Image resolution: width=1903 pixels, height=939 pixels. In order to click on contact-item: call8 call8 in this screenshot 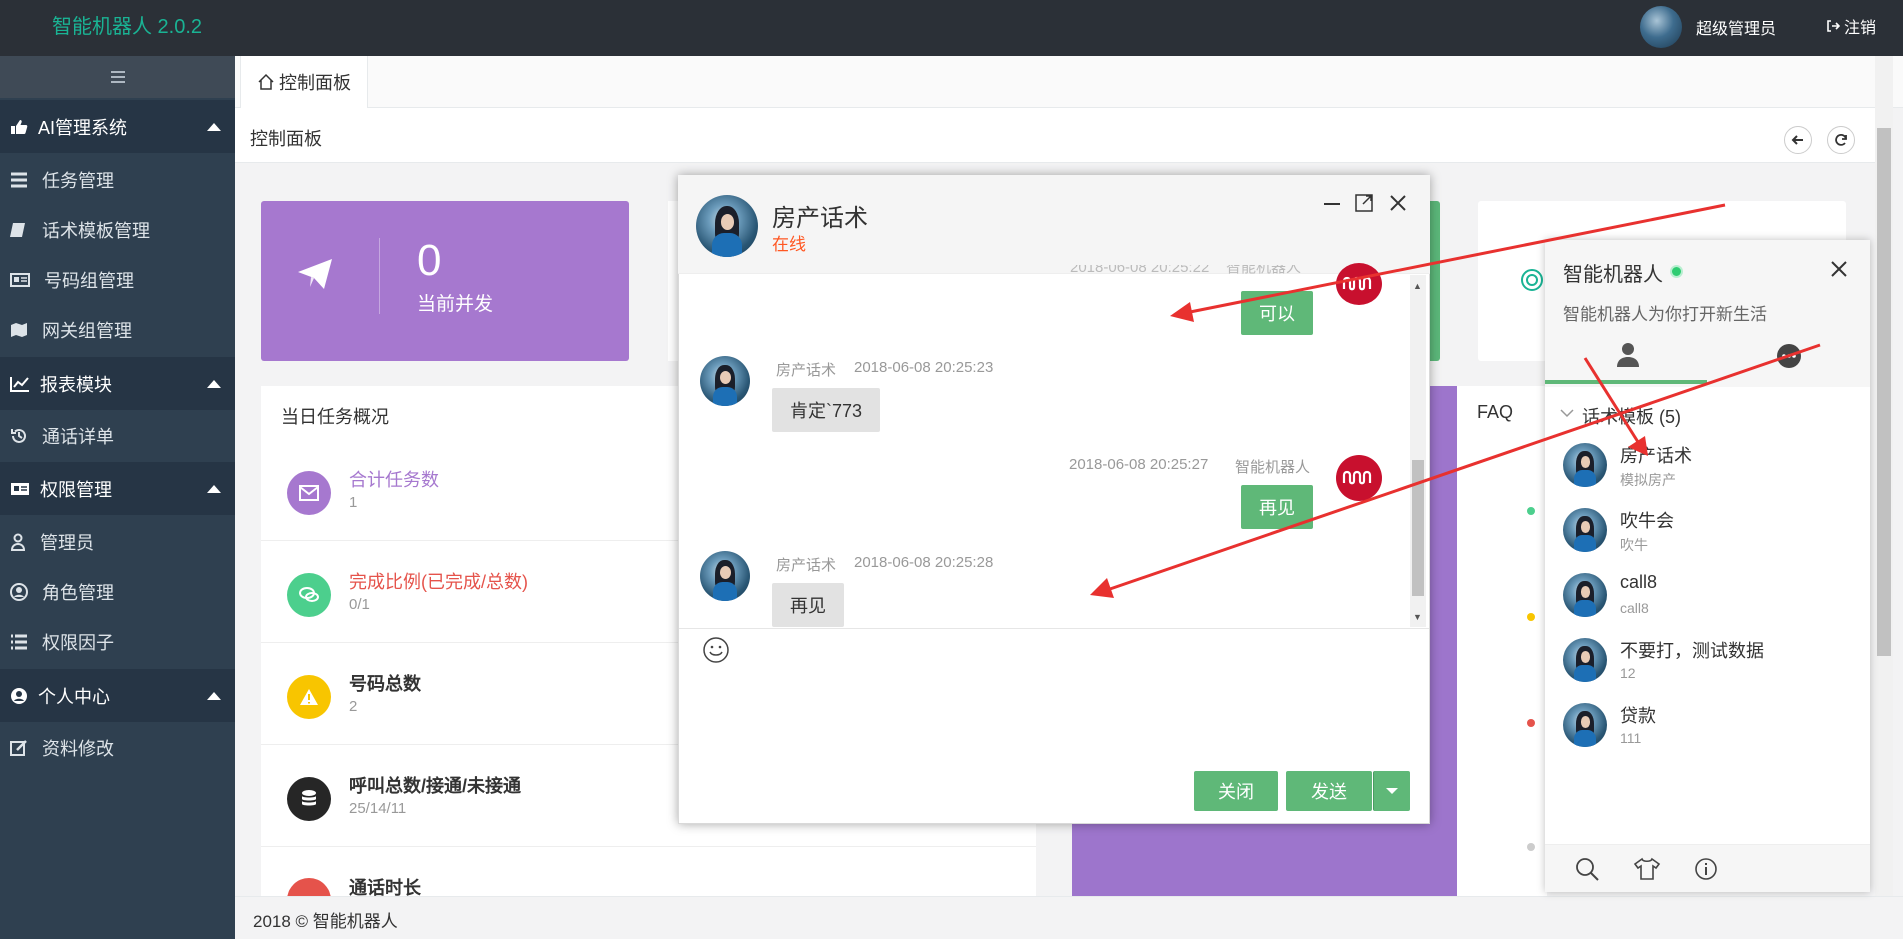, I will do `click(1707, 594)`.